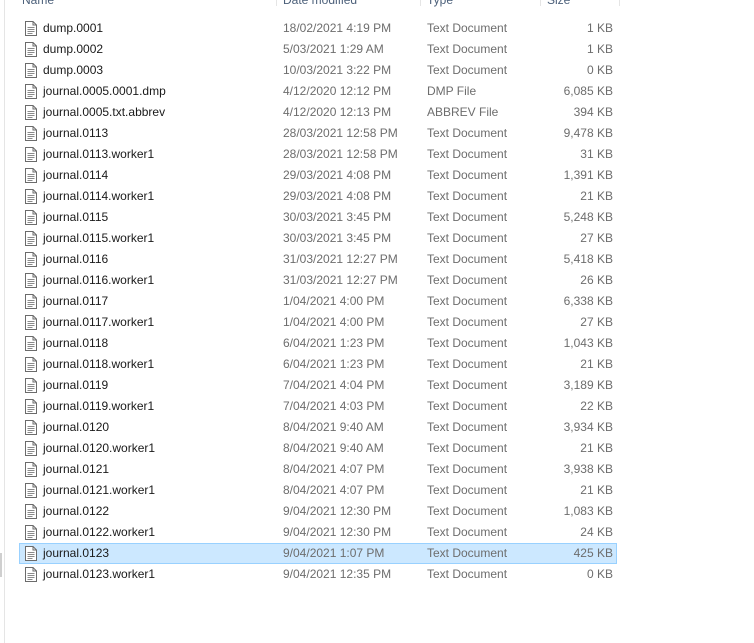 This screenshot has width=754, height=643. I want to click on file-name: dump.0002, so click(73, 49).